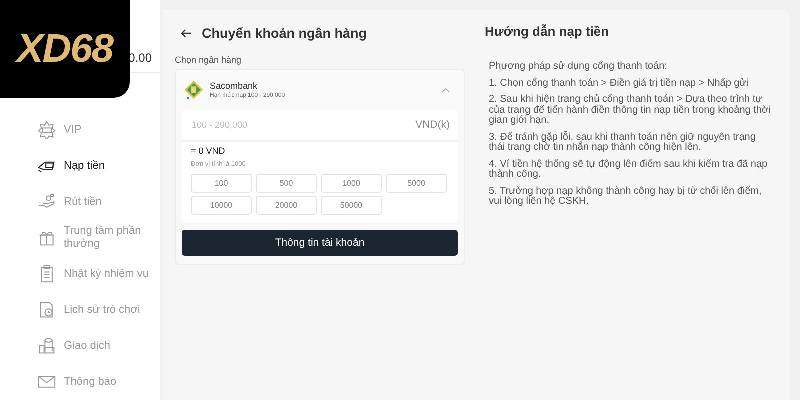 This screenshot has height=400, width=800. Describe the element at coordinates (80, 238) in the screenshot. I see `sidebar-item: Trung tâm phần thưởng` at that location.